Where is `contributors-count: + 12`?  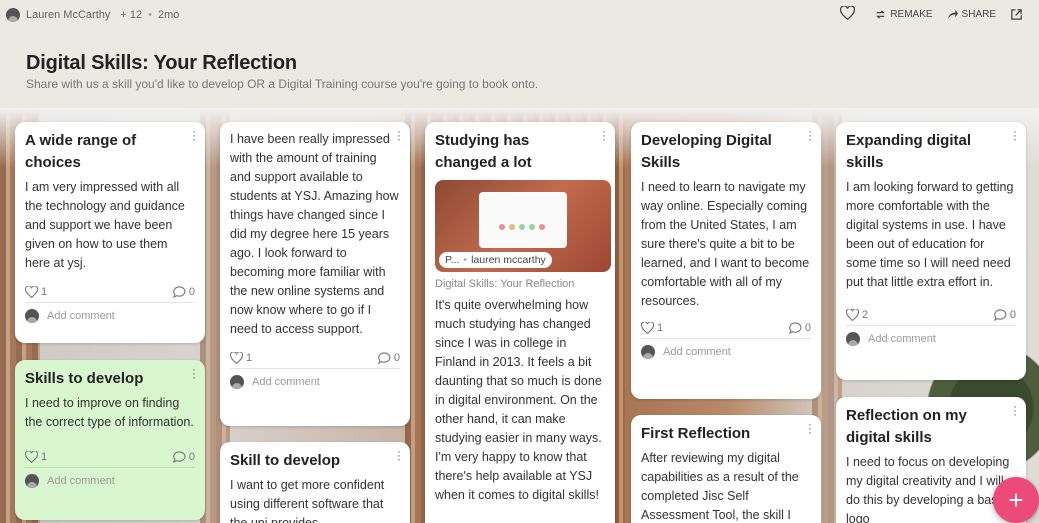 contributors-count: + 12 is located at coordinates (131, 15).